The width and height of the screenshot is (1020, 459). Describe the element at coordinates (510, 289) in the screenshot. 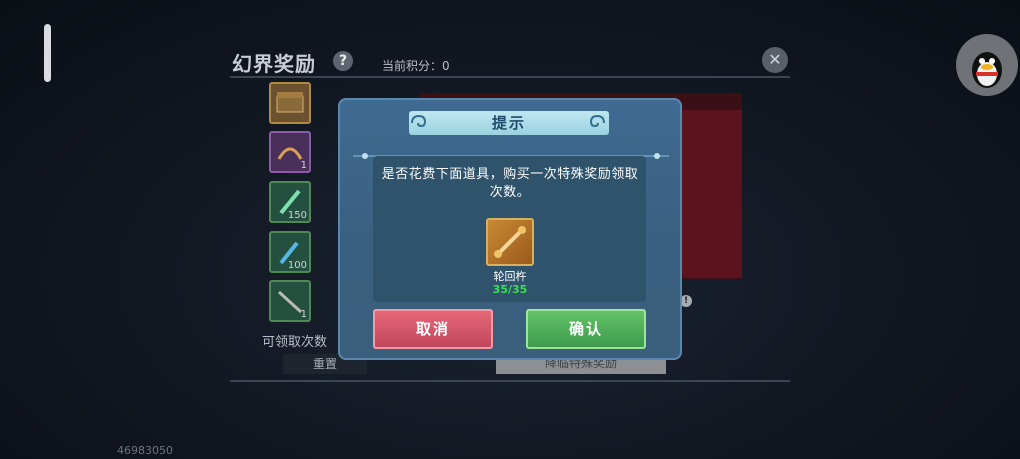

I see `item-count: 35/35` at that location.